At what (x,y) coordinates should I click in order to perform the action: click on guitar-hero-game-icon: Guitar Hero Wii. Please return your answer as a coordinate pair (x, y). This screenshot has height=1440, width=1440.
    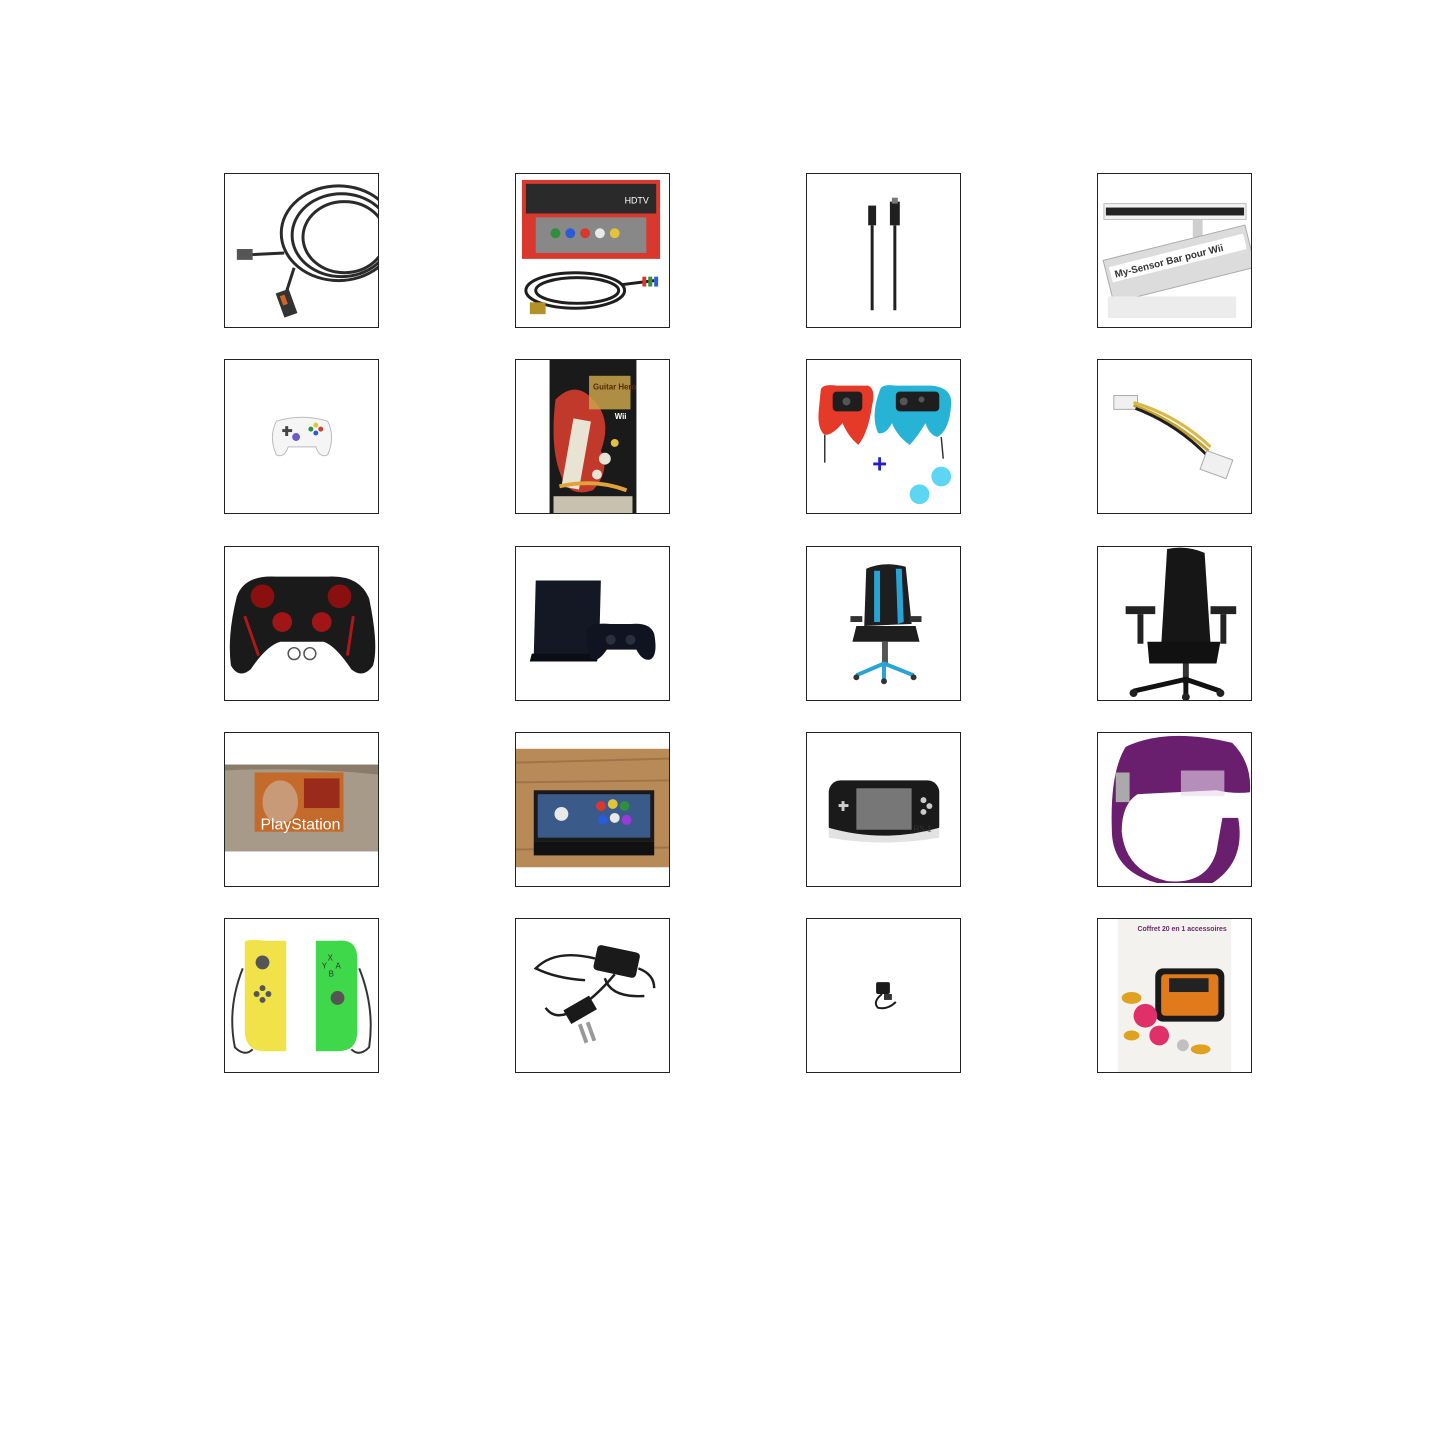
    Looking at the image, I should click on (593, 436).